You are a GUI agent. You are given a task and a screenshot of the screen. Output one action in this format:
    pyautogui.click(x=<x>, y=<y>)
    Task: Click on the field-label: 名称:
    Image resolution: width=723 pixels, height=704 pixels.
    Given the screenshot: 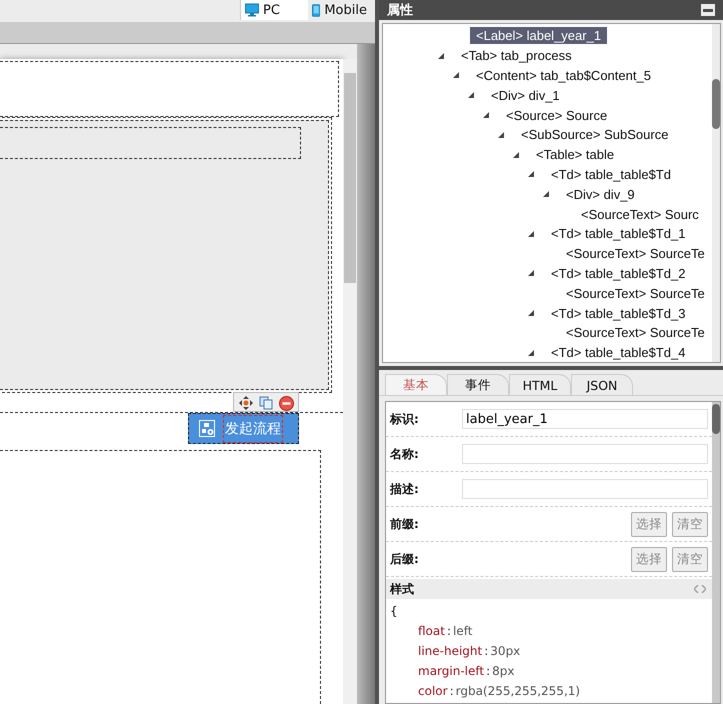 What is the action you would take?
    pyautogui.click(x=405, y=454)
    